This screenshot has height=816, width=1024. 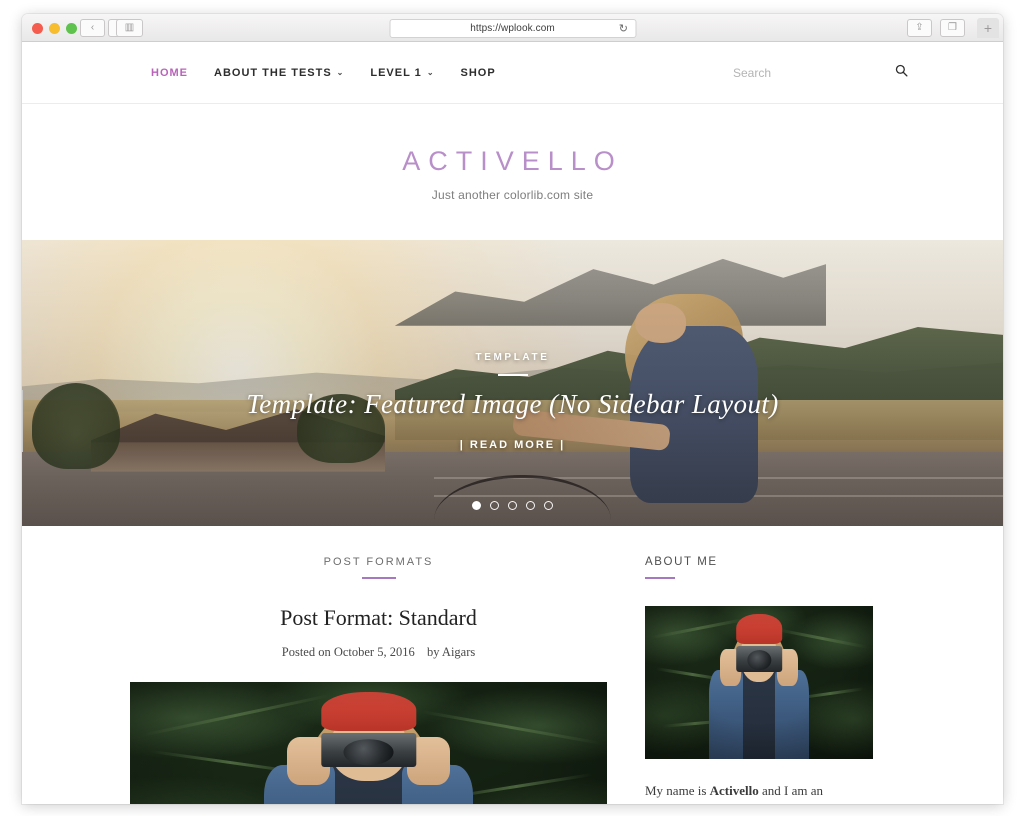 I want to click on nav-label: LEVEL 1, so click(x=396, y=72).